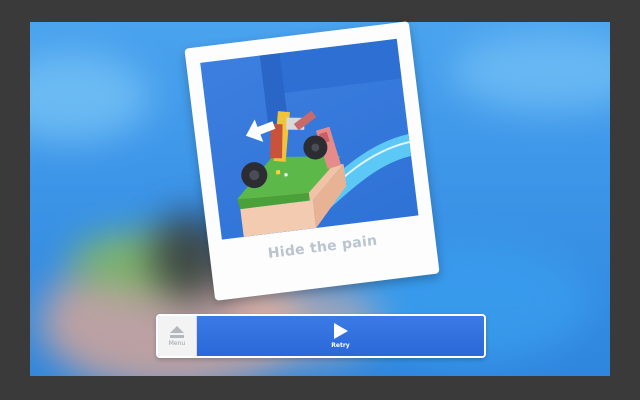 The height and width of the screenshot is (400, 640). What do you see at coordinates (301, 66) in the screenshot?
I see `sky-wall` at bounding box center [301, 66].